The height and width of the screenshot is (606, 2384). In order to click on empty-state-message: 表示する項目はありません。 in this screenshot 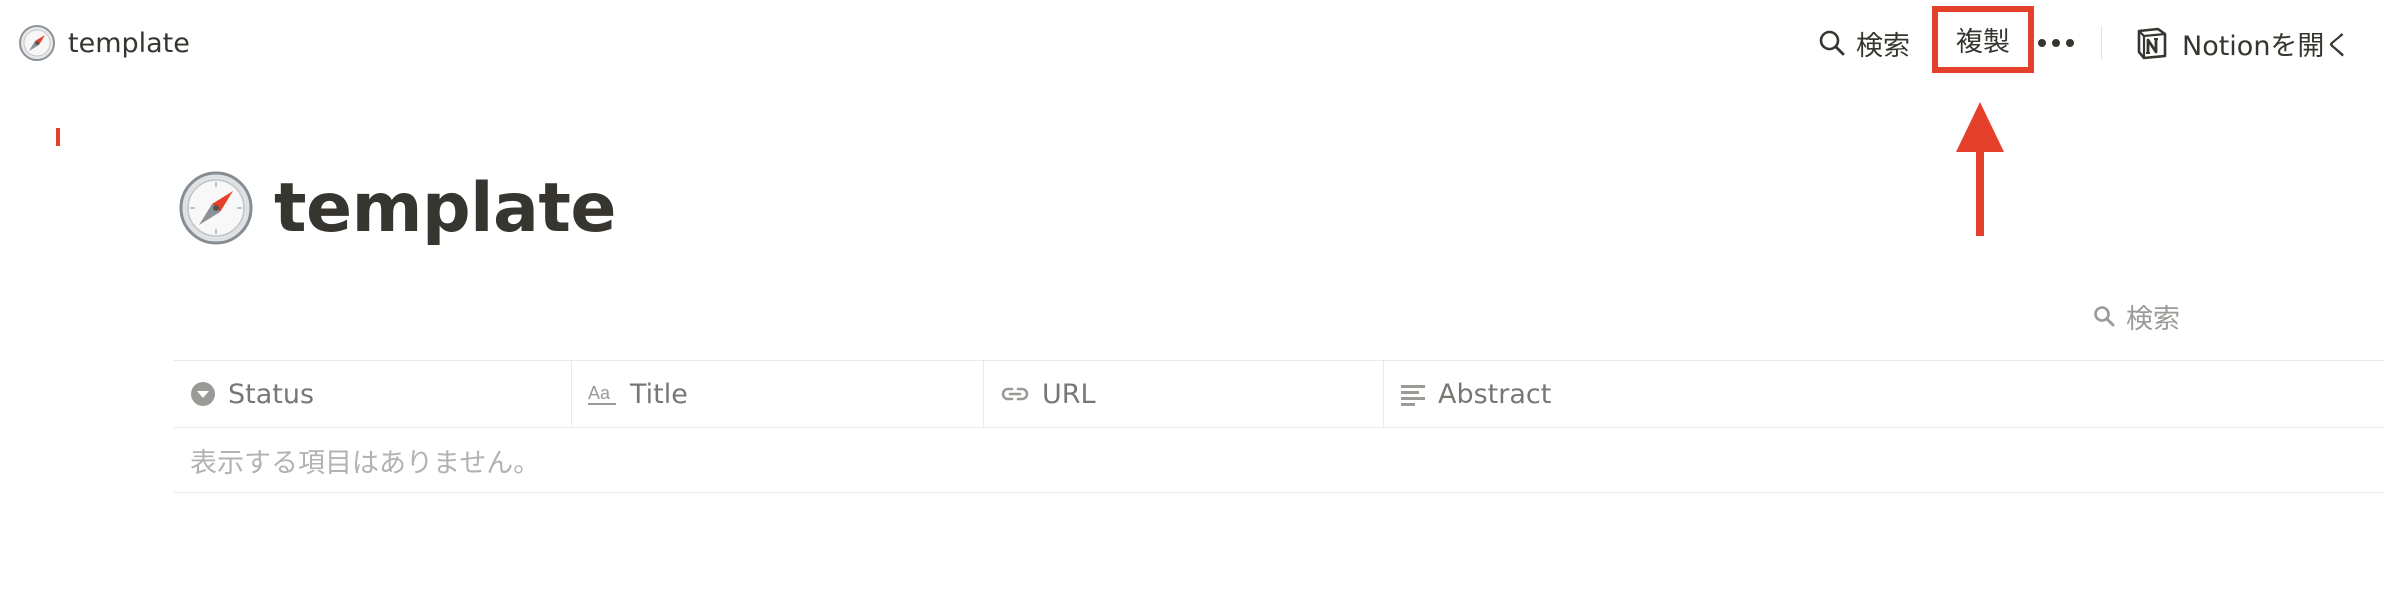, I will do `click(365, 463)`.